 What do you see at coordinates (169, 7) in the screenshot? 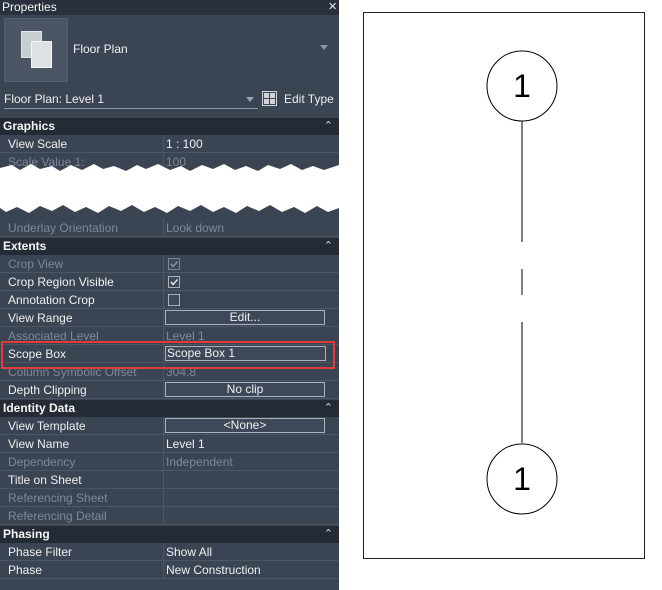
I see `palette-title-bar: Properties ×` at bounding box center [169, 7].